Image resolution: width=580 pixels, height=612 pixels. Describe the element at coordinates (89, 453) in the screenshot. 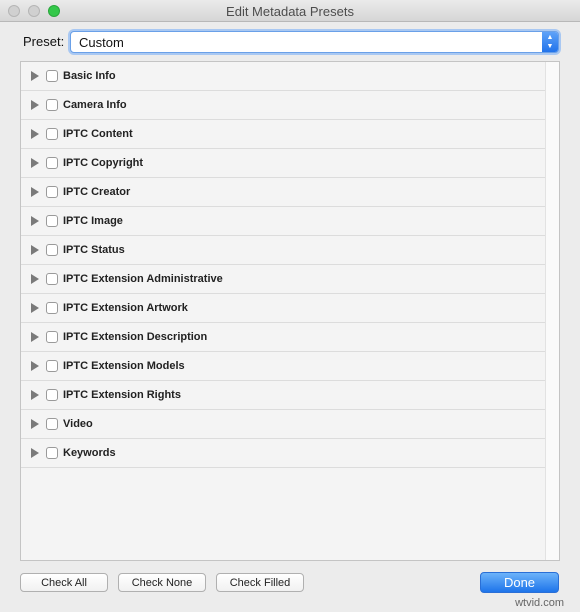

I see `panel-label: Keywords` at that location.